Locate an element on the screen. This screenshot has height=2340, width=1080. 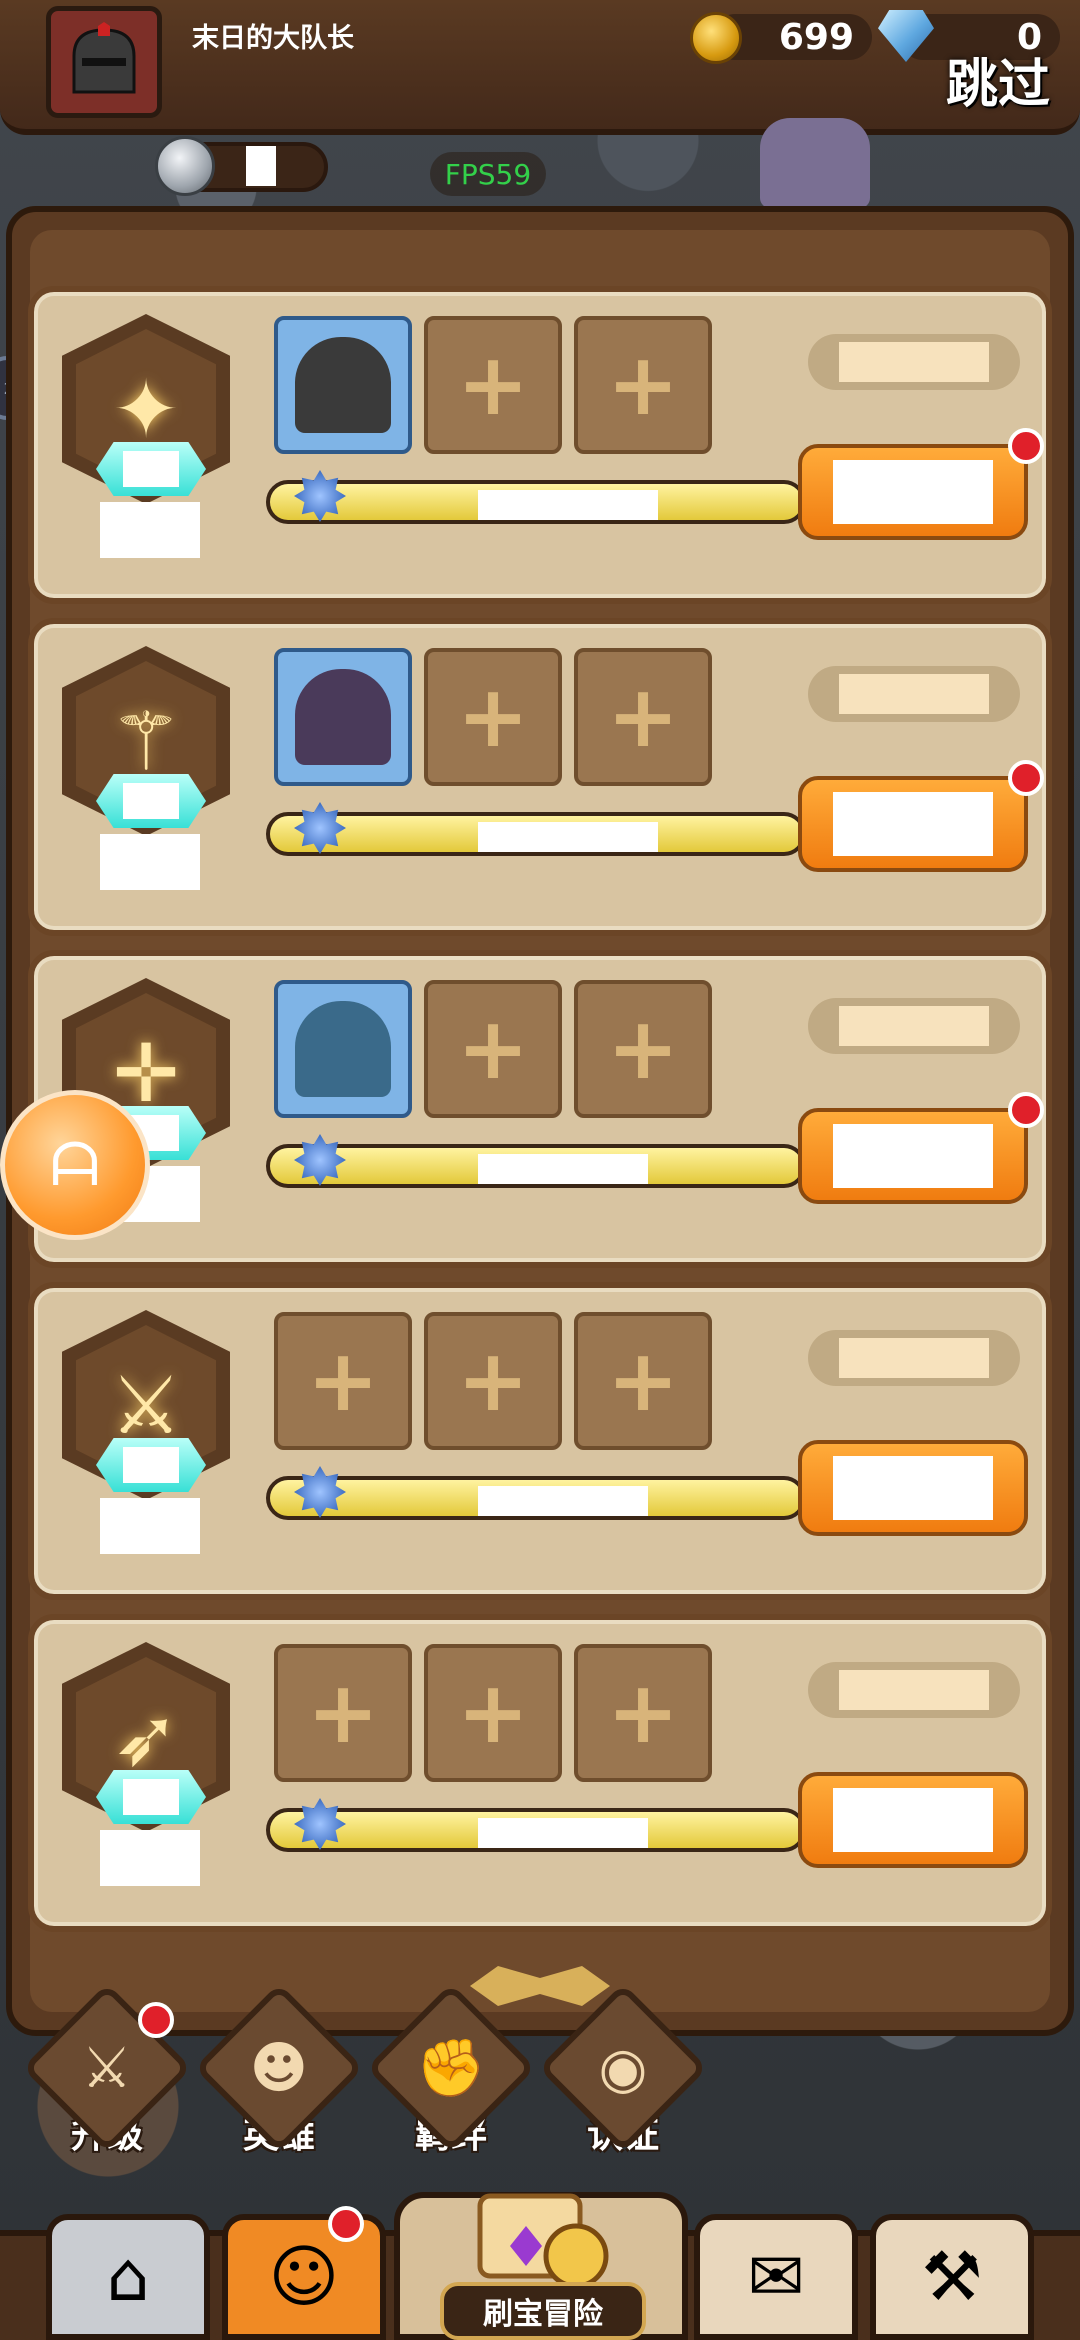
coin-value: 699 is located at coordinates (816, 37).